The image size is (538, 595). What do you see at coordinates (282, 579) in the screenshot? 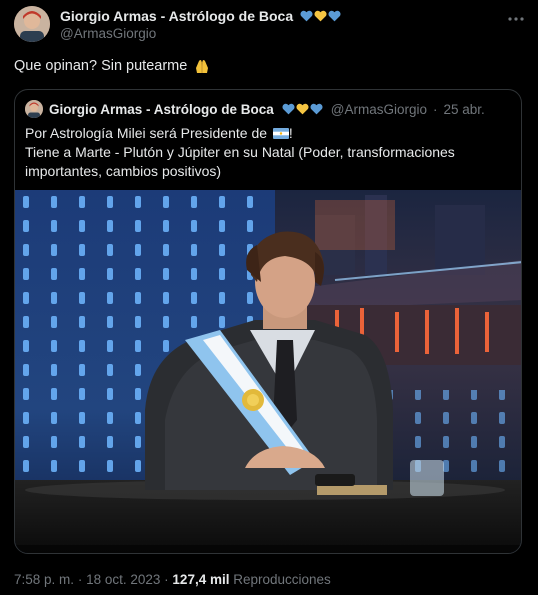
I see `views-label: Reproducciones` at bounding box center [282, 579].